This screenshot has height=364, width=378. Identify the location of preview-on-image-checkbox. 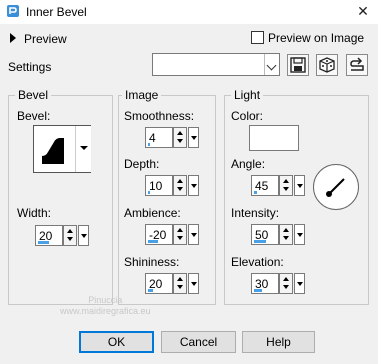
(257, 37).